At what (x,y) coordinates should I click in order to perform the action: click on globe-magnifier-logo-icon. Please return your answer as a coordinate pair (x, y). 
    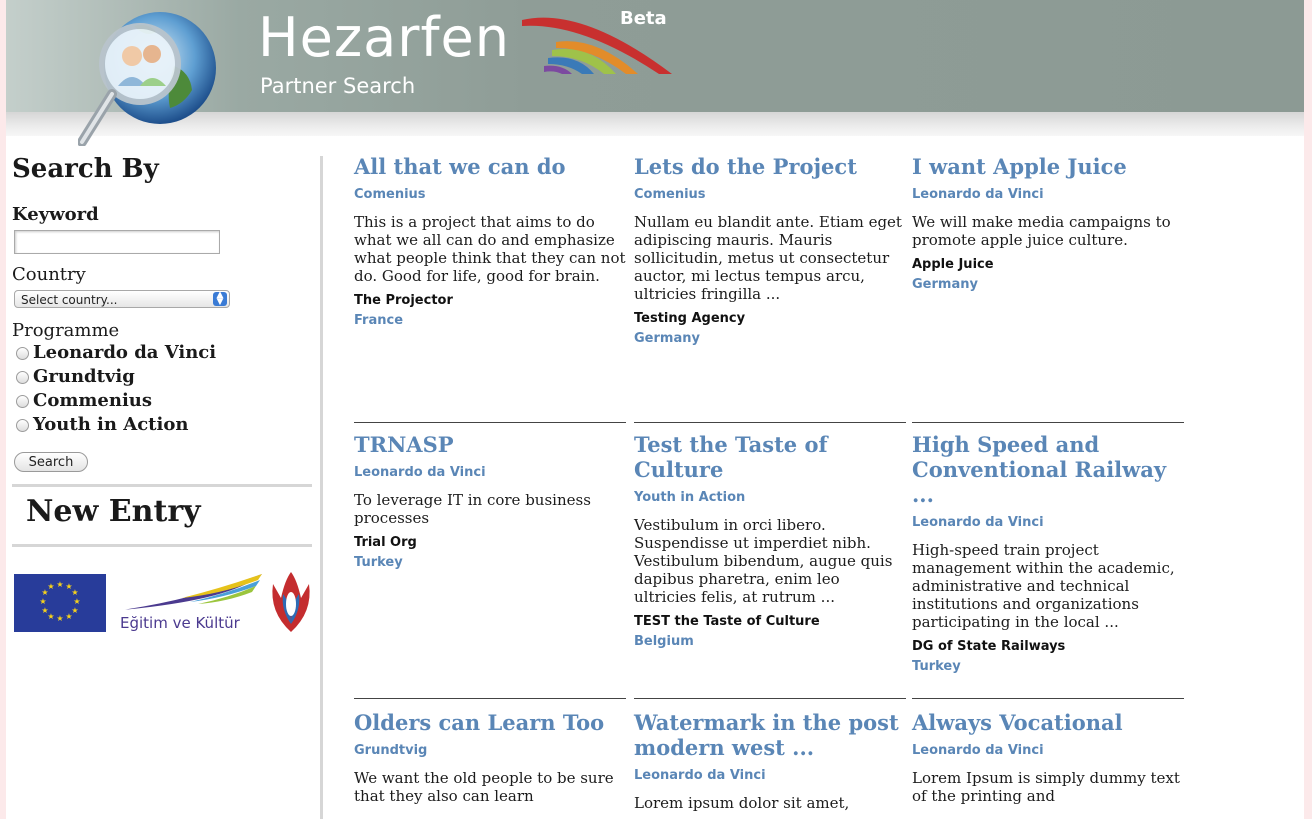
    Looking at the image, I should click on (148, 76).